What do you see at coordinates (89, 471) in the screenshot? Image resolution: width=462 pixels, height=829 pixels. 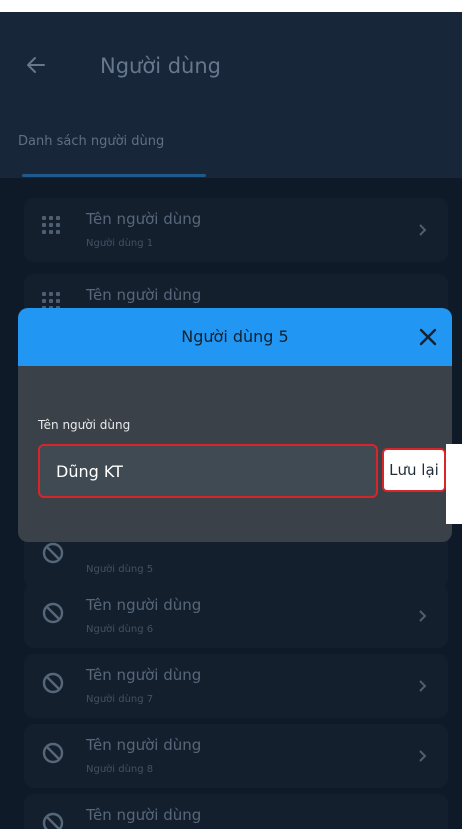 I see `username-value: Dũng KT` at bounding box center [89, 471].